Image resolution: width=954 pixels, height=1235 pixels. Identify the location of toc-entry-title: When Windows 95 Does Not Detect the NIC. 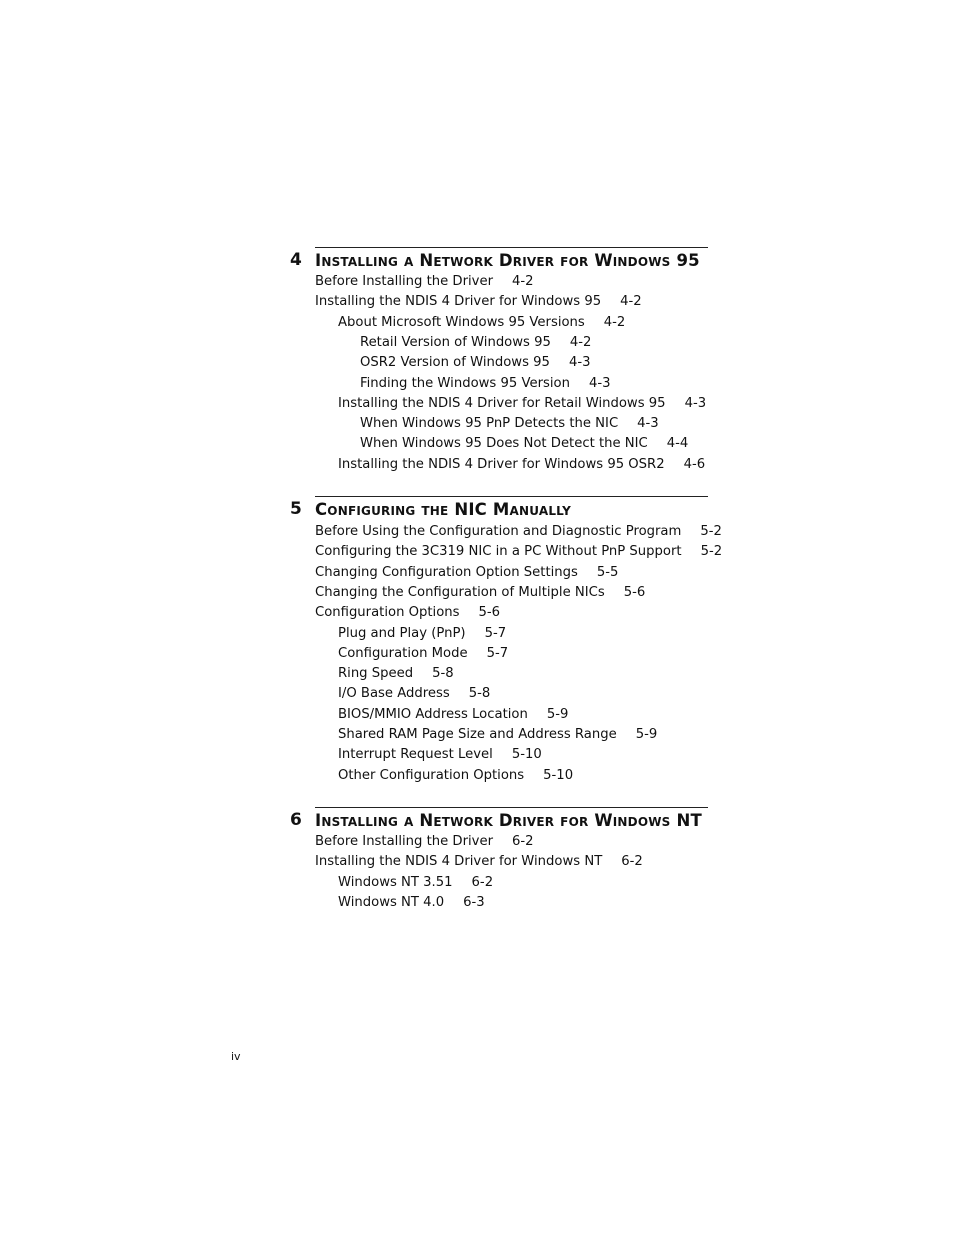
(504, 444).